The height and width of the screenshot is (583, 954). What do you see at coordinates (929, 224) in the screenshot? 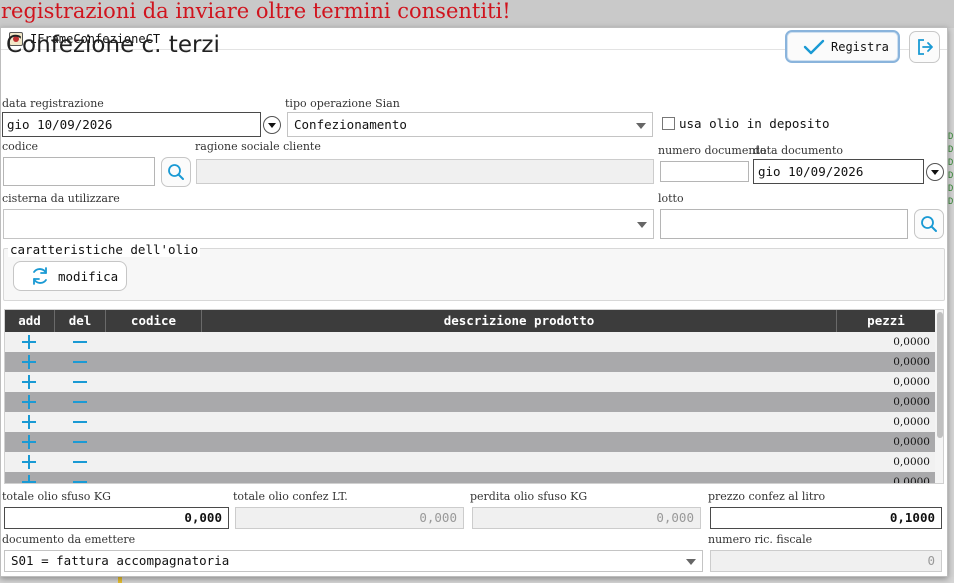
I see `lotto-search-button` at bounding box center [929, 224].